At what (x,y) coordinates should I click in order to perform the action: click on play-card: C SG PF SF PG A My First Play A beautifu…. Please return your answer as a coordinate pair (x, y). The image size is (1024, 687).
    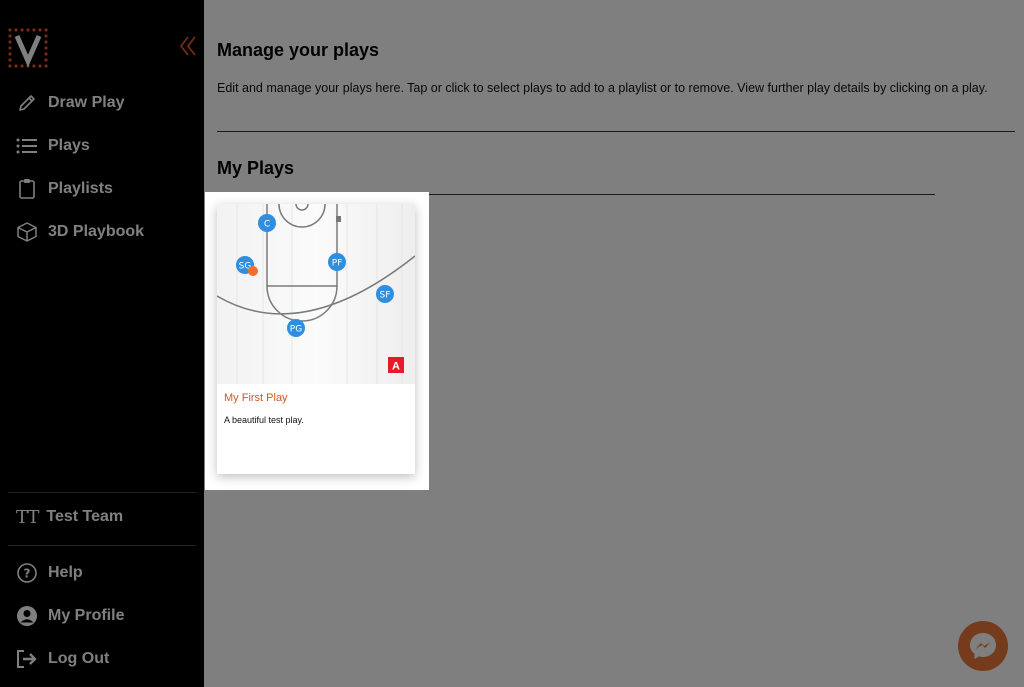
    Looking at the image, I should click on (316, 339).